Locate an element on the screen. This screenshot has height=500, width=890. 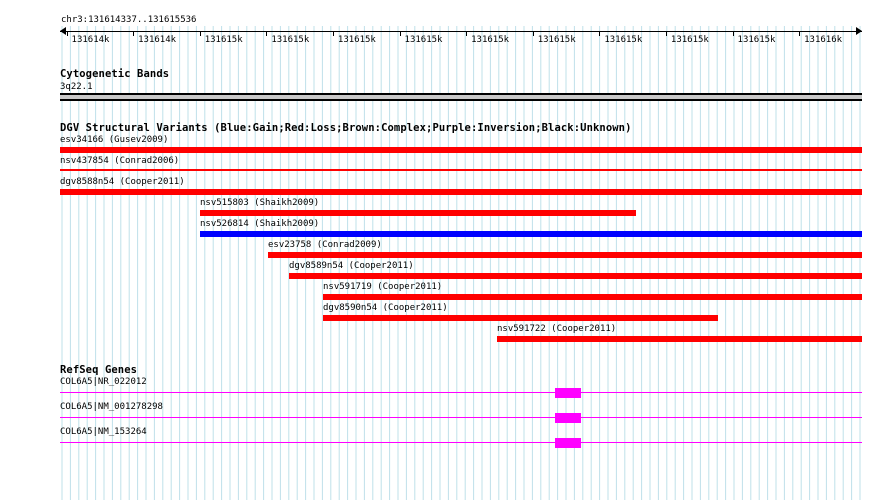
variant-label: nsv515803 (Shaikh2009) is located at coordinates (259, 203).